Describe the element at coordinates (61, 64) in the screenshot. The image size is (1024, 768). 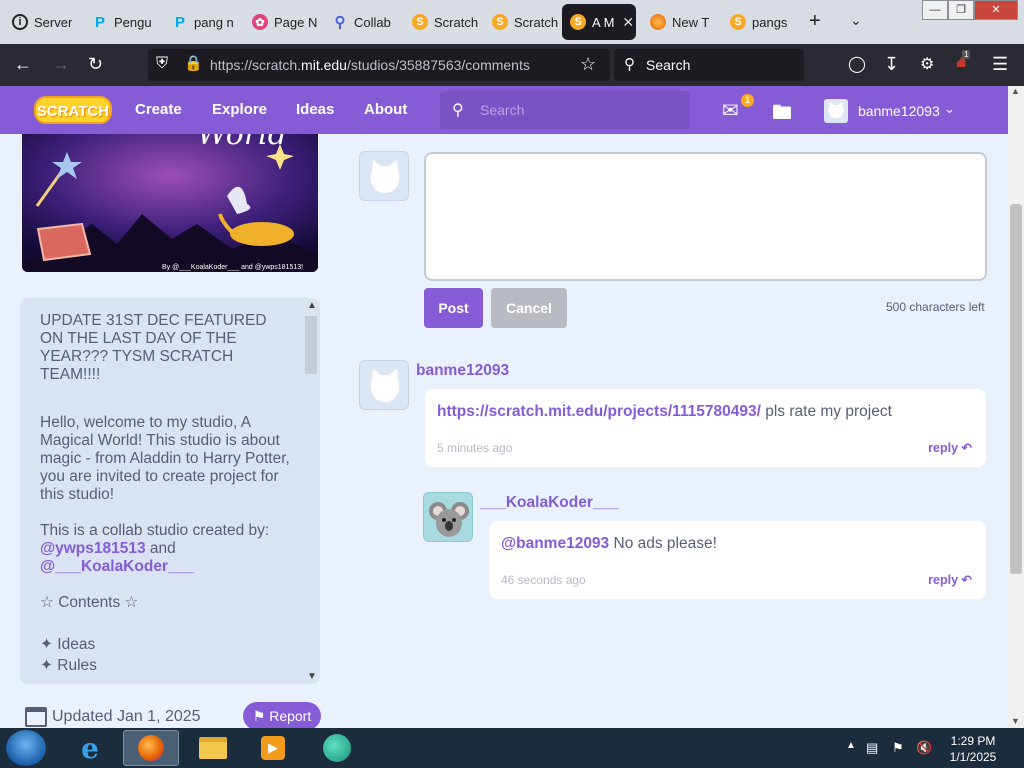
I see `forward-arrow-icon: →` at that location.